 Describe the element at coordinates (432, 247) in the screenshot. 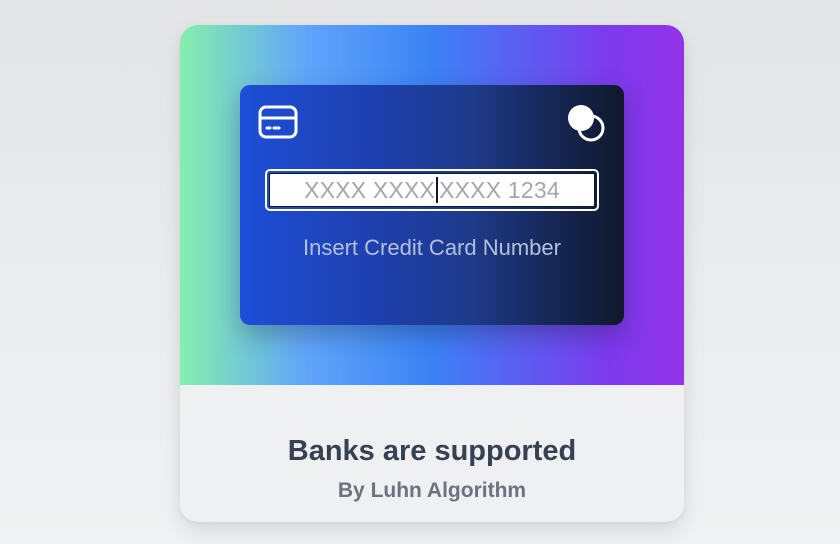

I see `card-number-label: Insert Credit Card Number` at that location.